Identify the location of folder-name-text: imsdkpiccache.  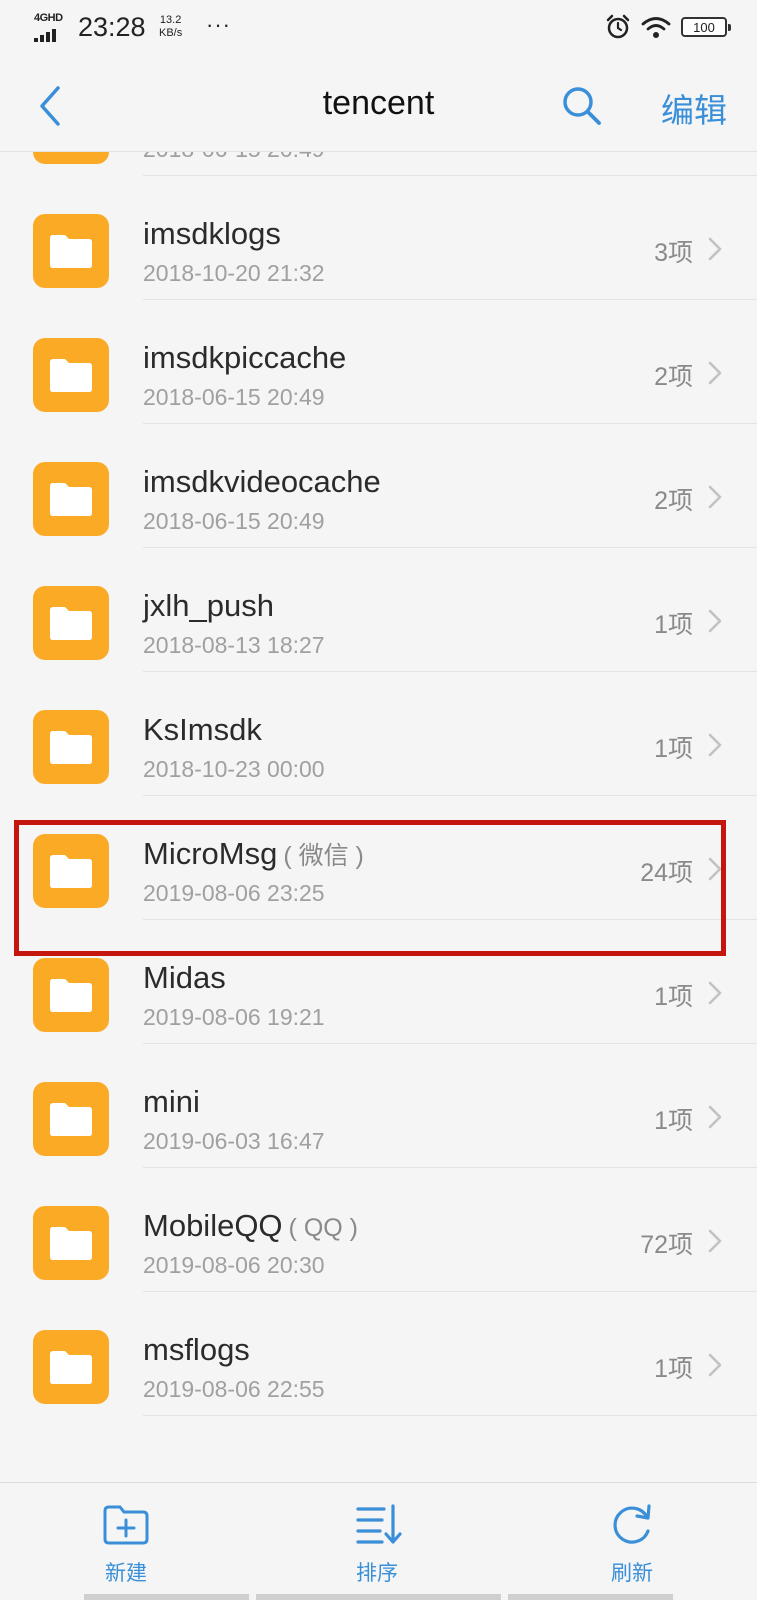
(245, 357).